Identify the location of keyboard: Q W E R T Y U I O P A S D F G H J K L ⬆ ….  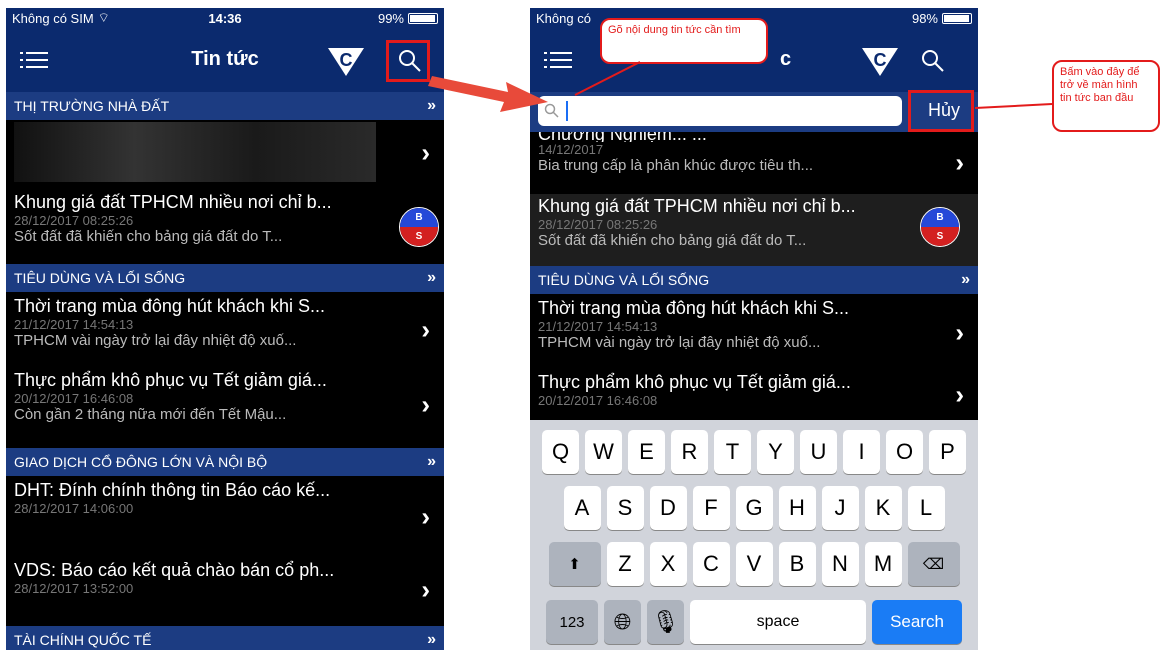
(754, 535).